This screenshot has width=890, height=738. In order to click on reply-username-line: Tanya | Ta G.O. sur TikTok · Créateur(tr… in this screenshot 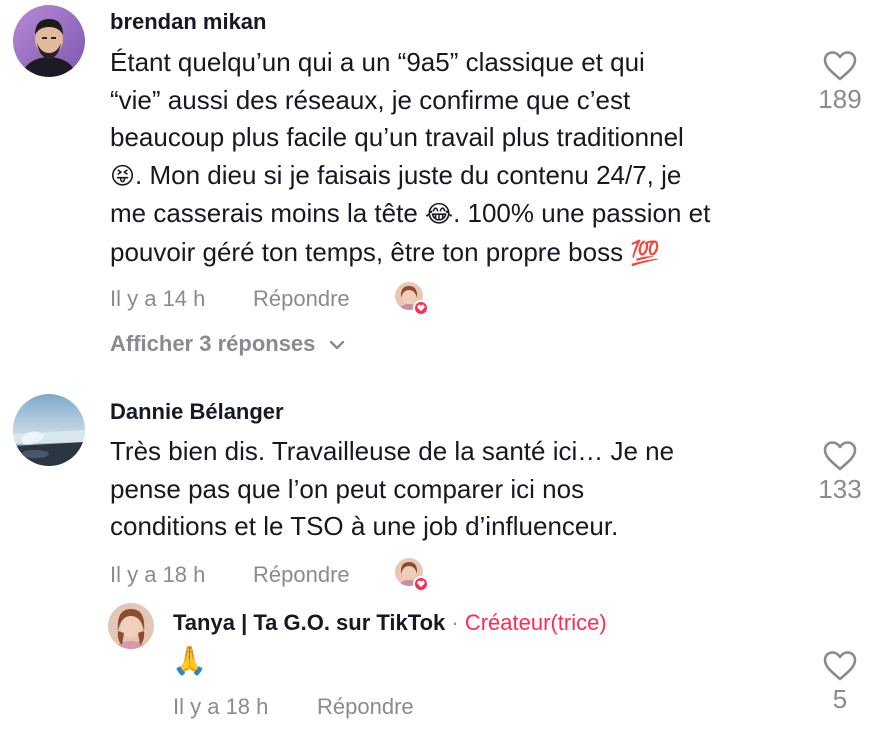, I will do `click(390, 623)`.